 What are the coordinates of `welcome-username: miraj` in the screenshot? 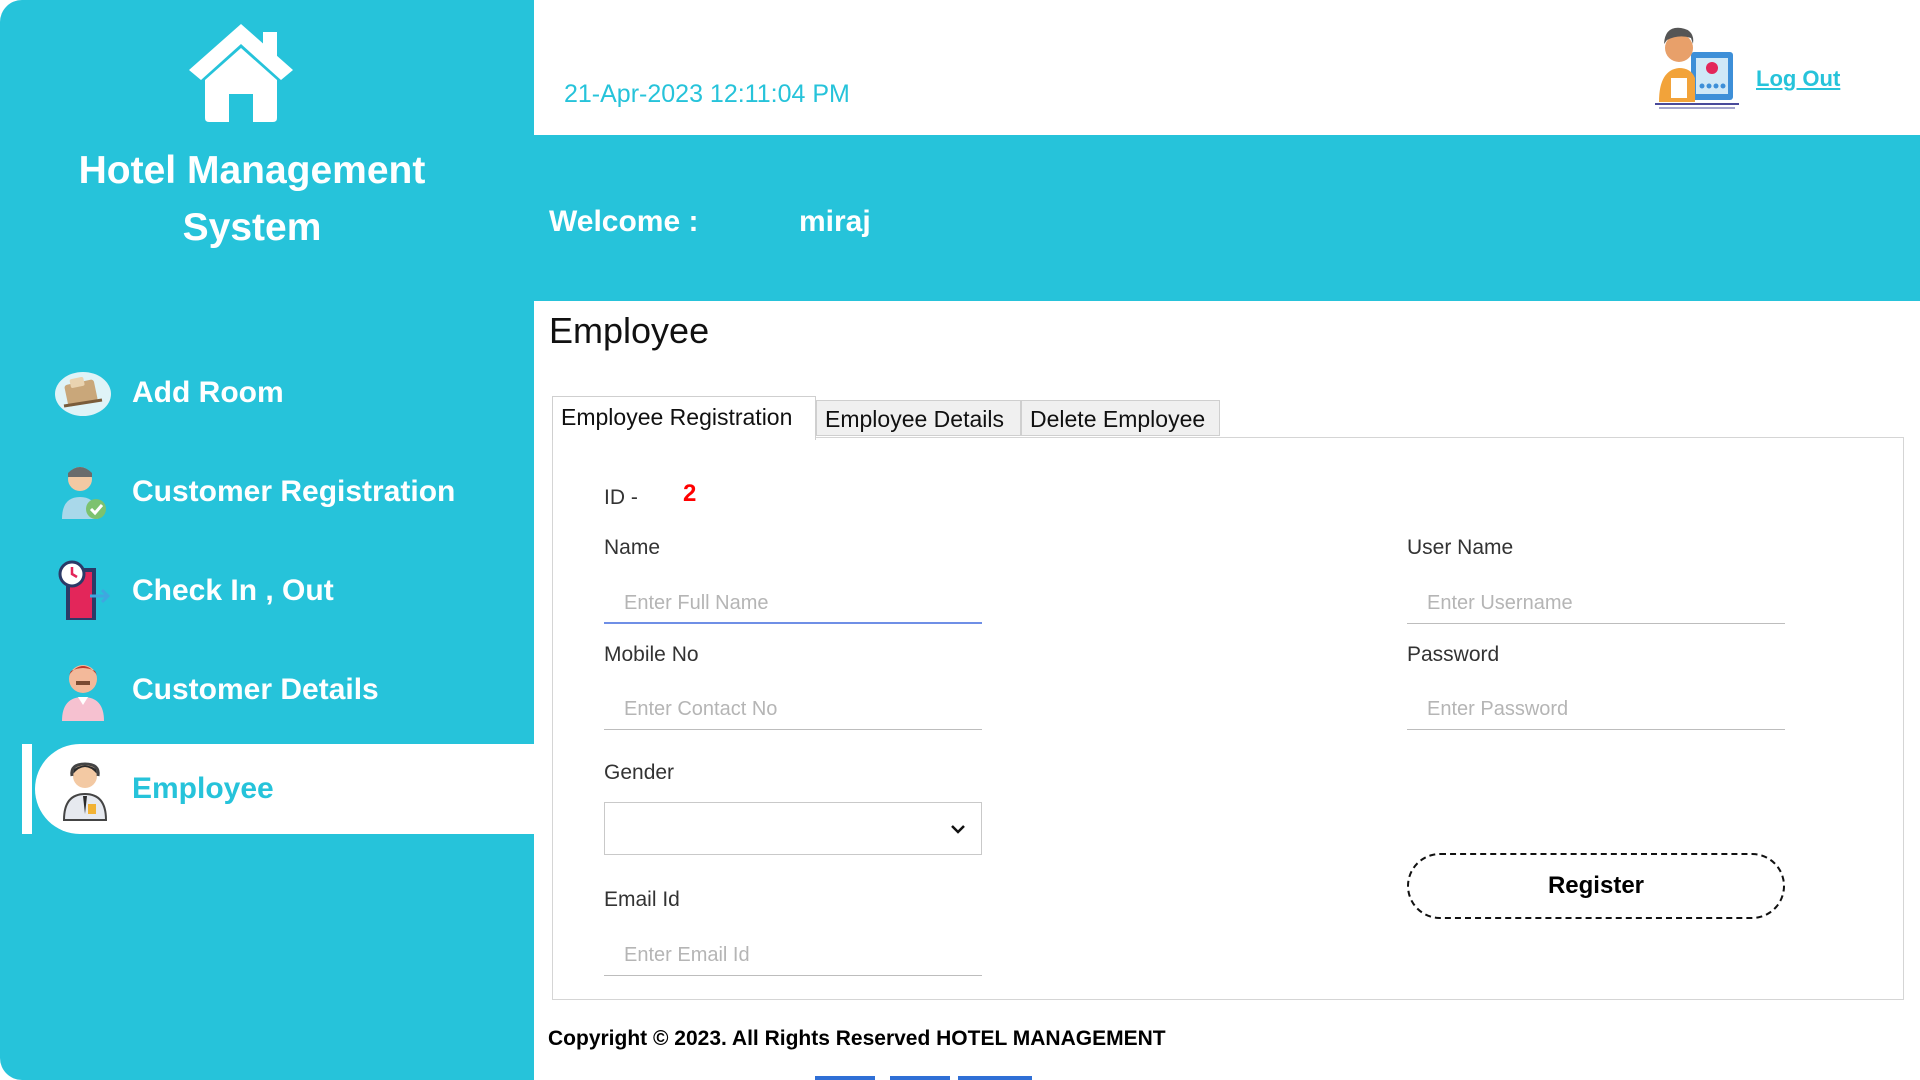 It's located at (835, 221).